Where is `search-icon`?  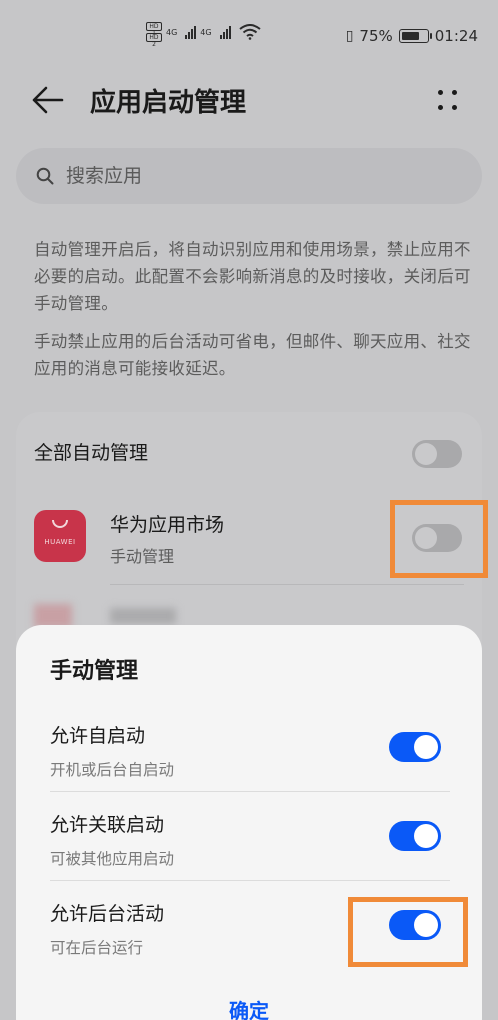 search-icon is located at coordinates (45, 176).